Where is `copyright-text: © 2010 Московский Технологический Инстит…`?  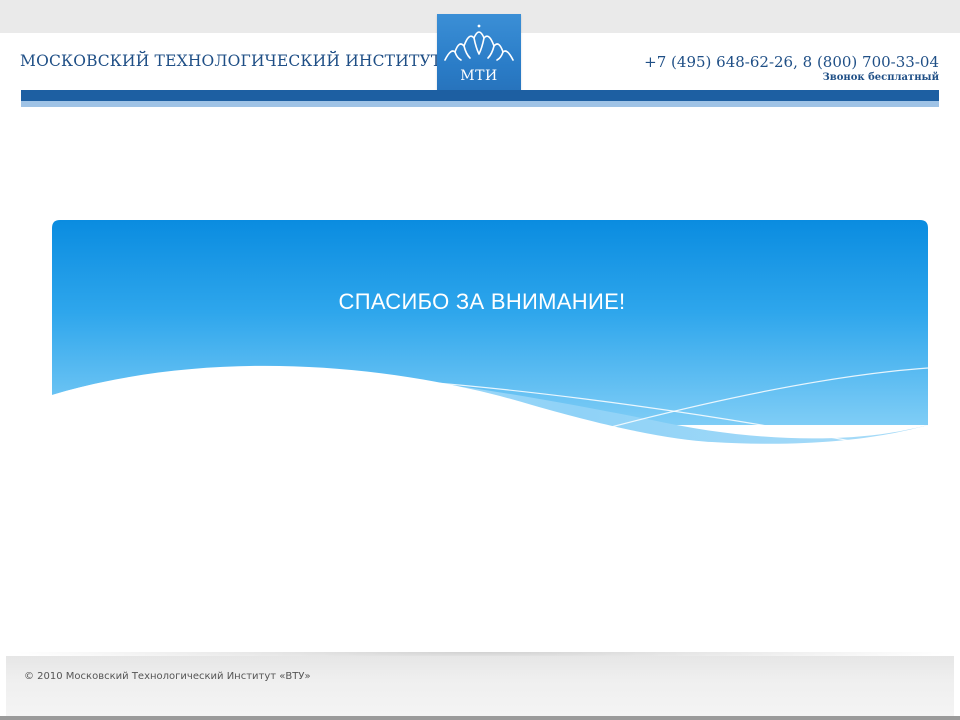
copyright-text: © 2010 Московский Технологический Инстит… is located at coordinates (167, 676).